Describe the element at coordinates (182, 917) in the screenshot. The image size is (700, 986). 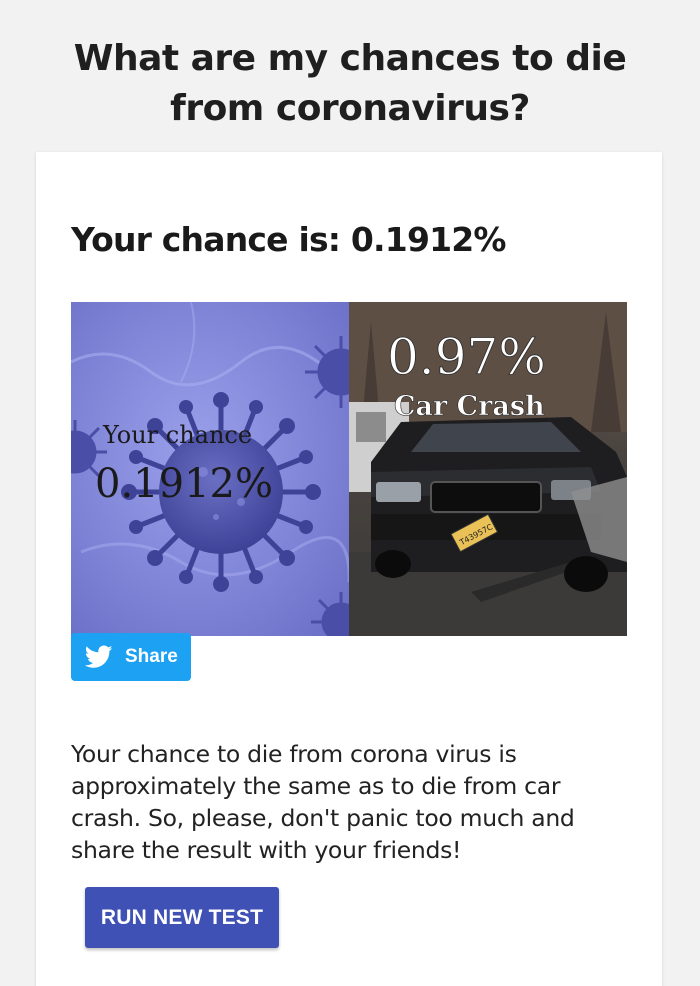
I see `run-new-test-button: RUN NEW TEST` at that location.